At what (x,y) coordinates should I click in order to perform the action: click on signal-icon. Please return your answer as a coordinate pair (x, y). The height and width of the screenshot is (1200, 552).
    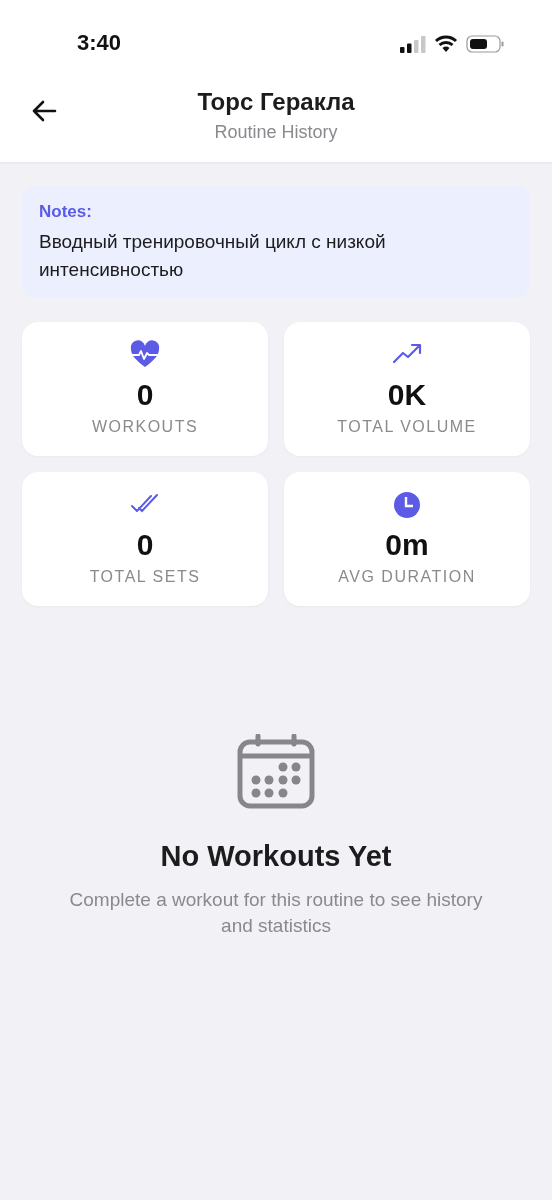
    Looking at the image, I should click on (413, 44).